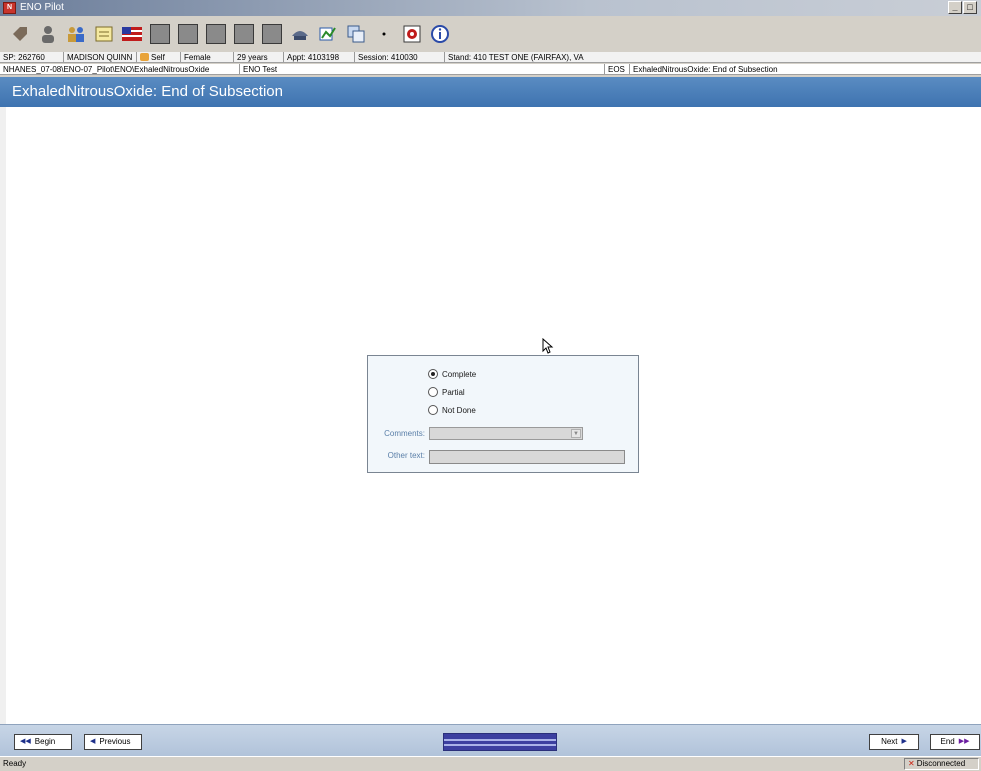 The height and width of the screenshot is (771, 981). What do you see at coordinates (147, 91) in the screenshot?
I see `page-title: ExhaledNitrousOxide: End of Subsection` at bounding box center [147, 91].